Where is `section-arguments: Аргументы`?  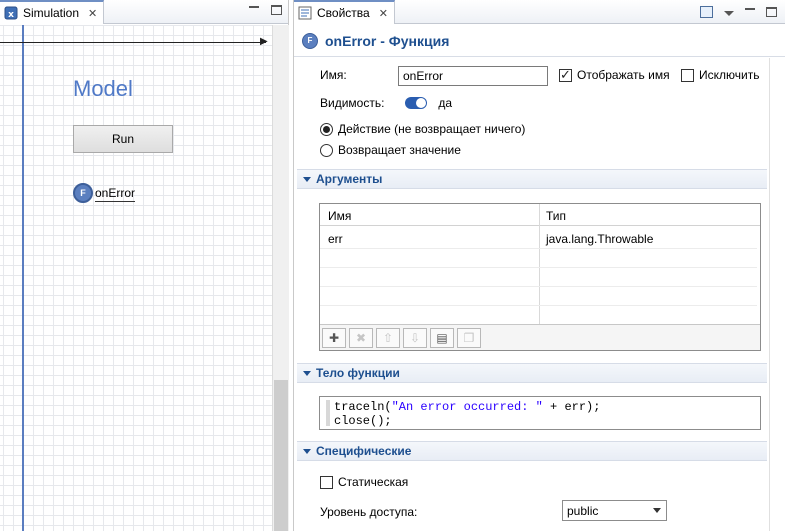 section-arguments: Аргументы is located at coordinates (532, 179).